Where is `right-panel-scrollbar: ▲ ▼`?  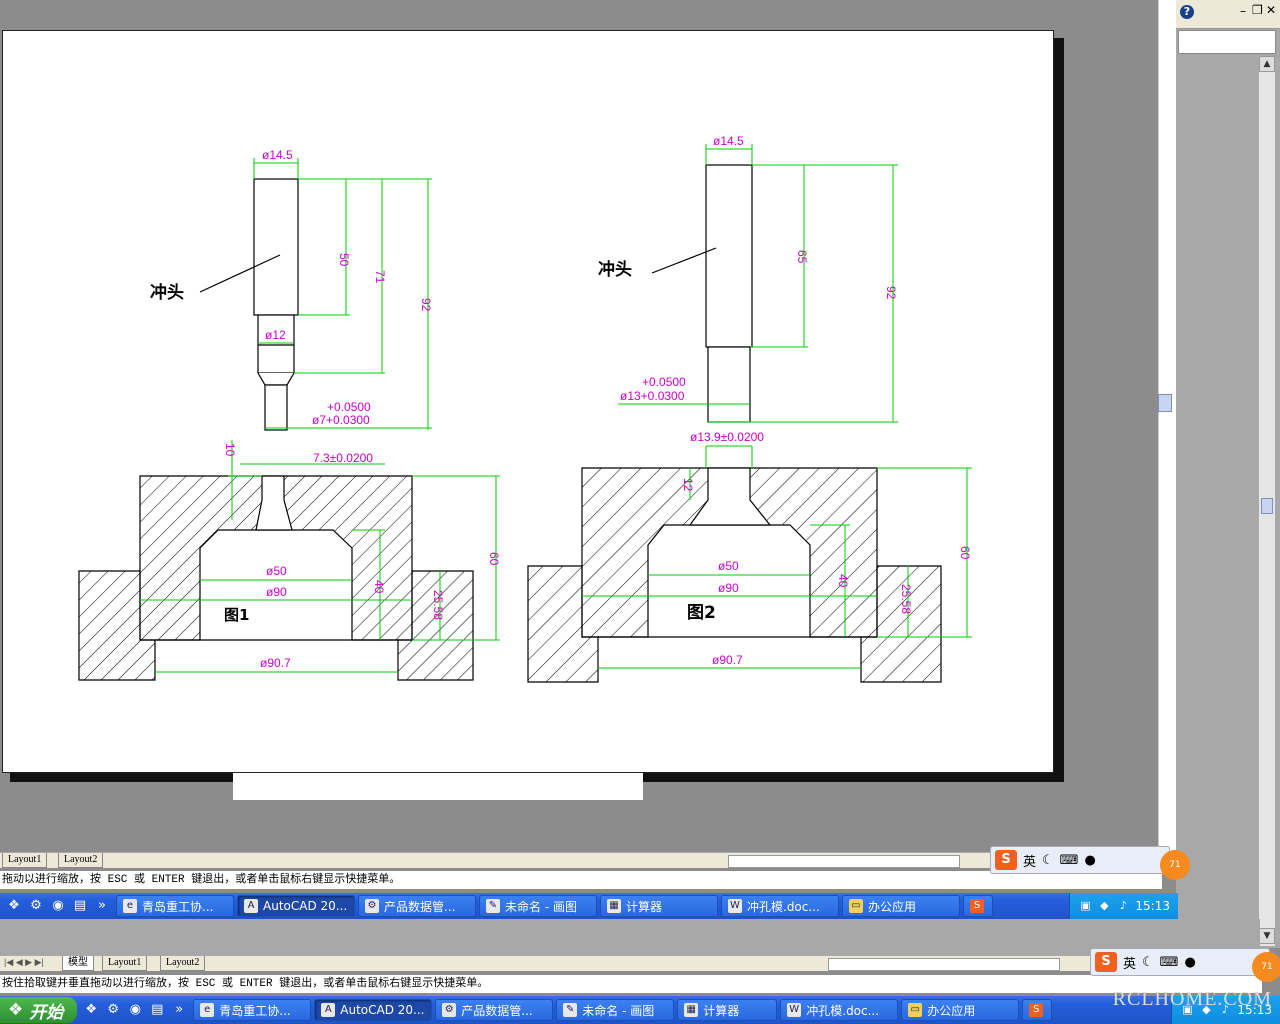
right-panel-scrollbar: ▲ ▼ is located at coordinates (1266, 501).